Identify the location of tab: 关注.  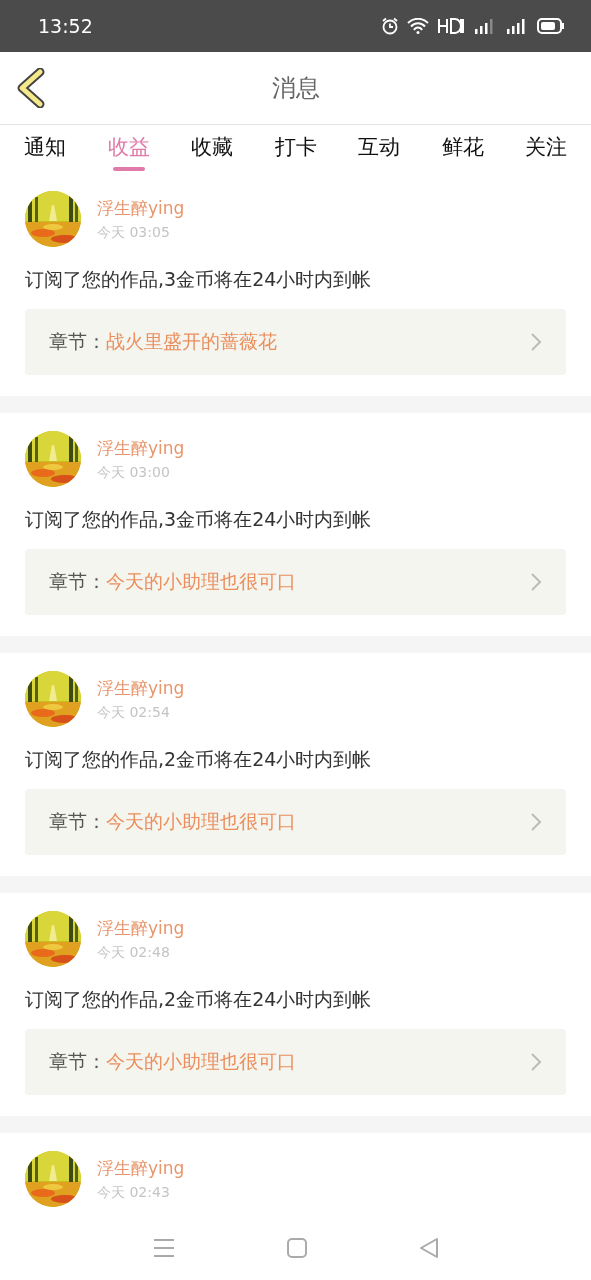
(546, 149).